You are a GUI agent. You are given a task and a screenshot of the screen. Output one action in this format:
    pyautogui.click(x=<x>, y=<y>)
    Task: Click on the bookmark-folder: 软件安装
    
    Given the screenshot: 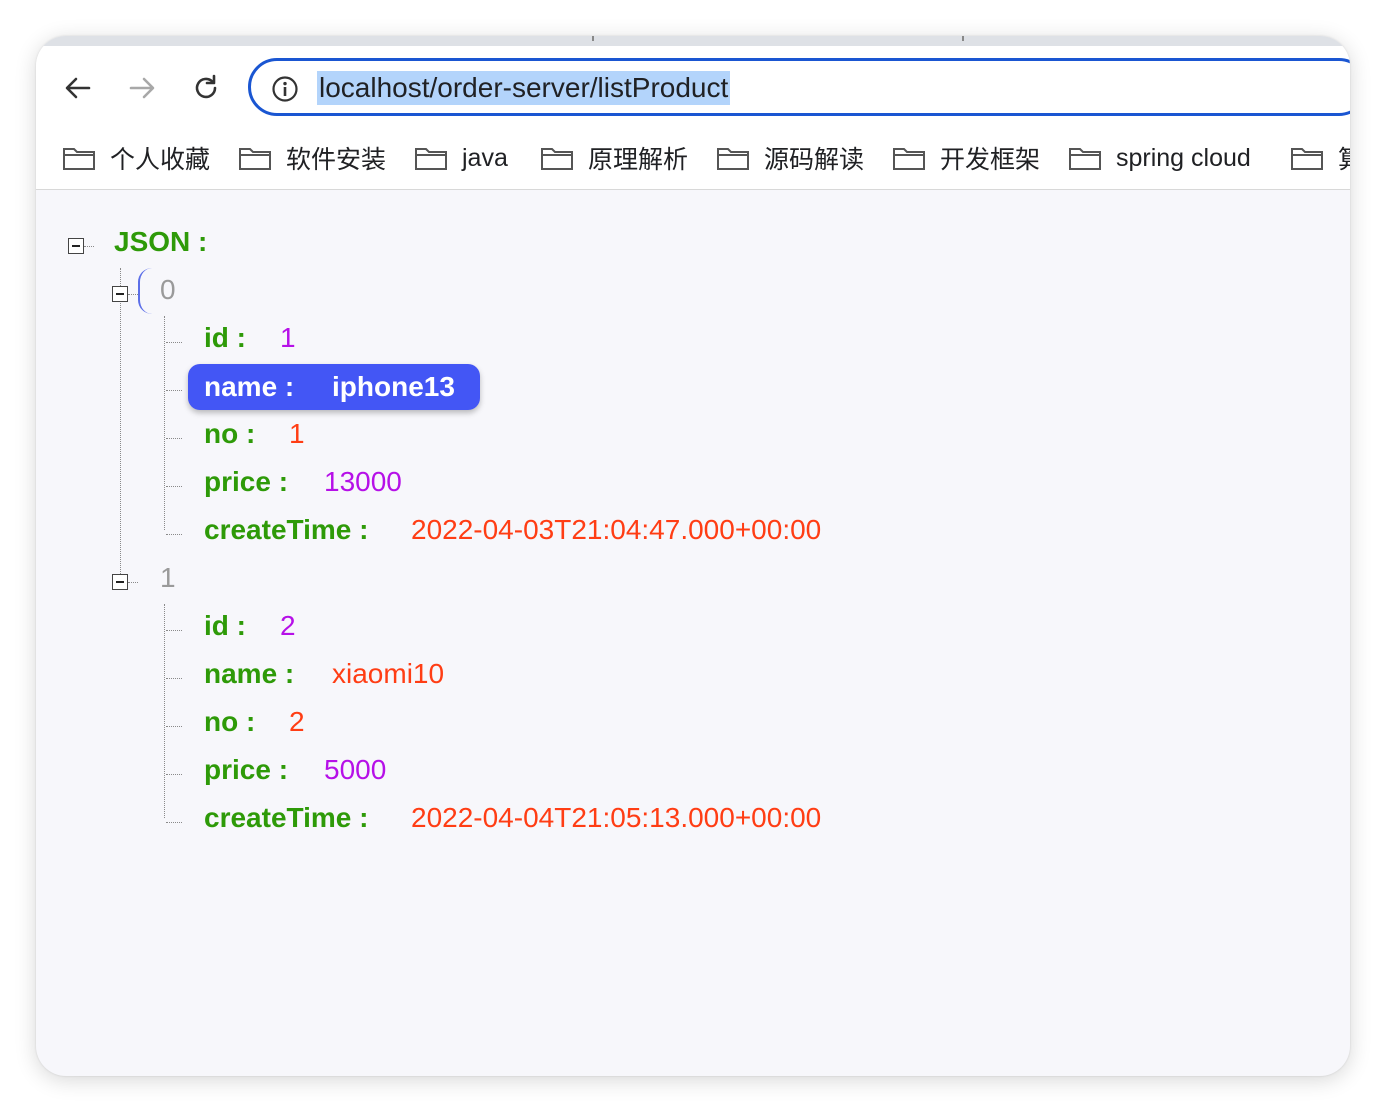 What is the action you would take?
    pyautogui.click(x=312, y=158)
    